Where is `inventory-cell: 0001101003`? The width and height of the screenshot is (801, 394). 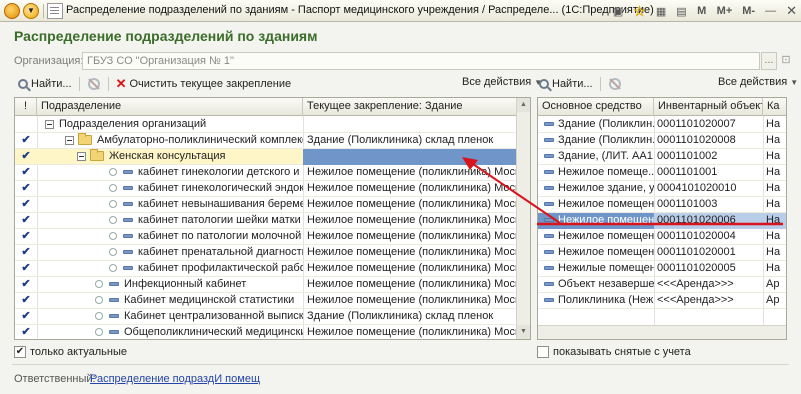 inventory-cell: 0001101003 is located at coordinates (708, 205).